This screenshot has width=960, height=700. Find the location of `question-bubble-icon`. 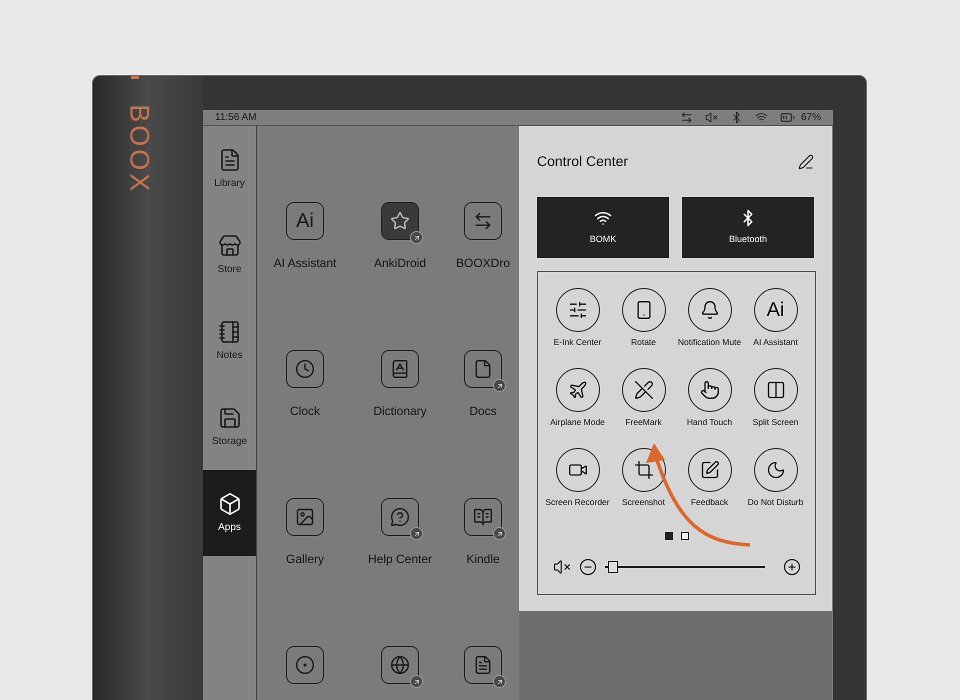

question-bubble-icon is located at coordinates (400, 517).